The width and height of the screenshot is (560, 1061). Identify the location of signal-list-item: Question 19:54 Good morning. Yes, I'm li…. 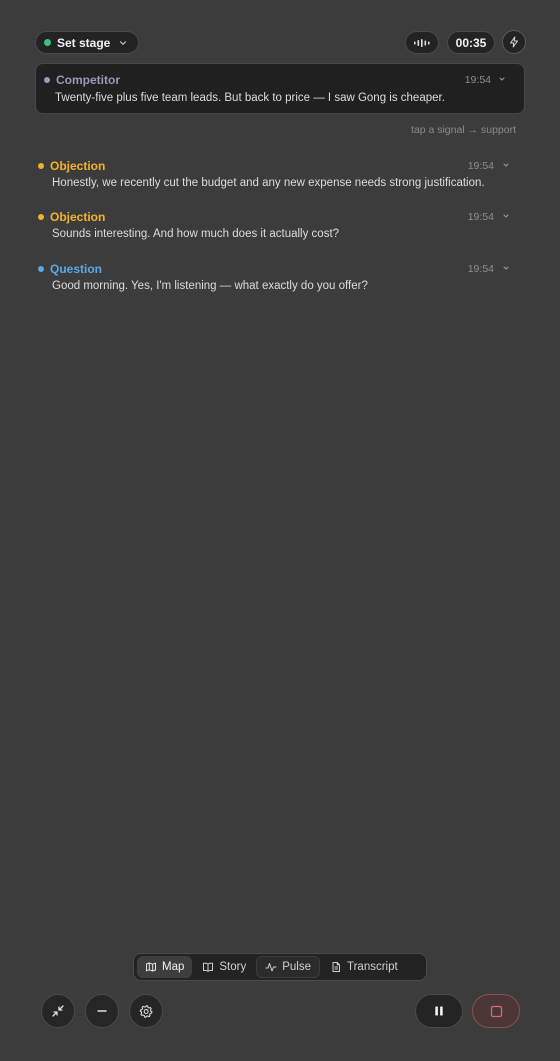
(278, 281).